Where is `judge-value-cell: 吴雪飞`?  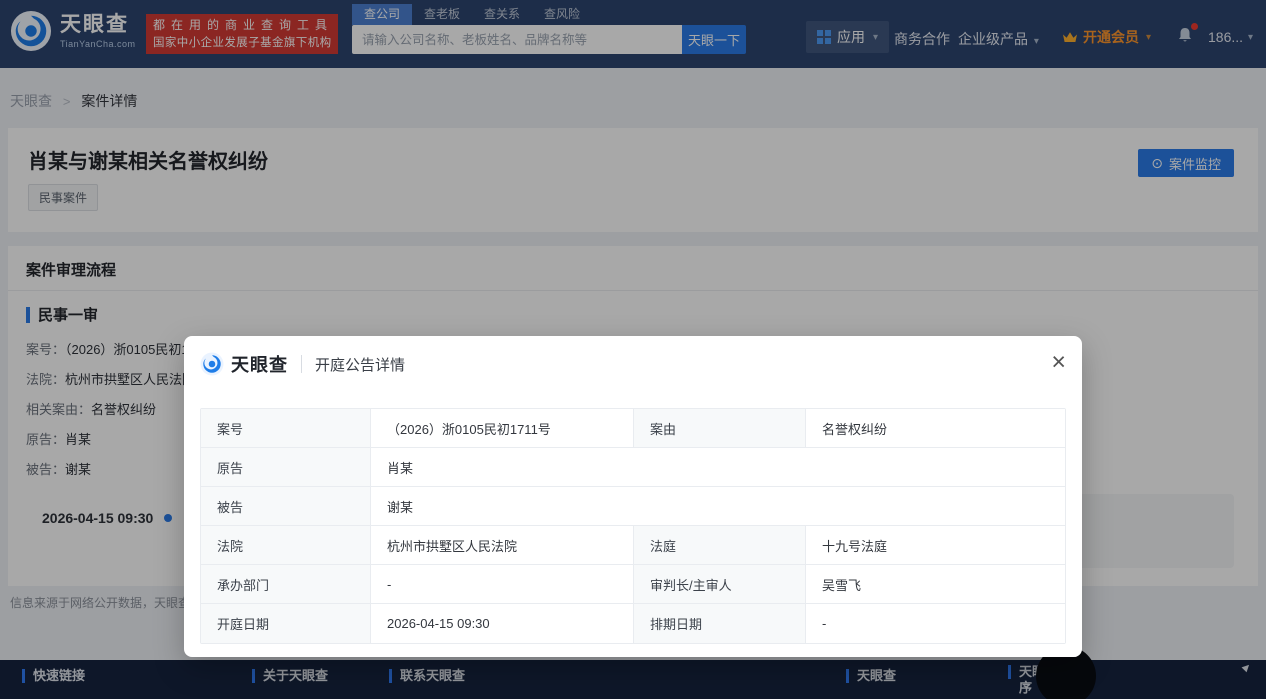 judge-value-cell: 吴雪飞 is located at coordinates (935, 584).